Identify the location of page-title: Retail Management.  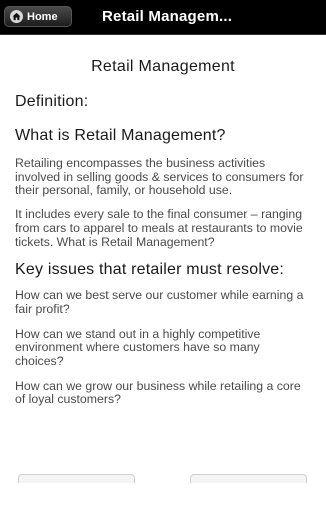
(163, 66).